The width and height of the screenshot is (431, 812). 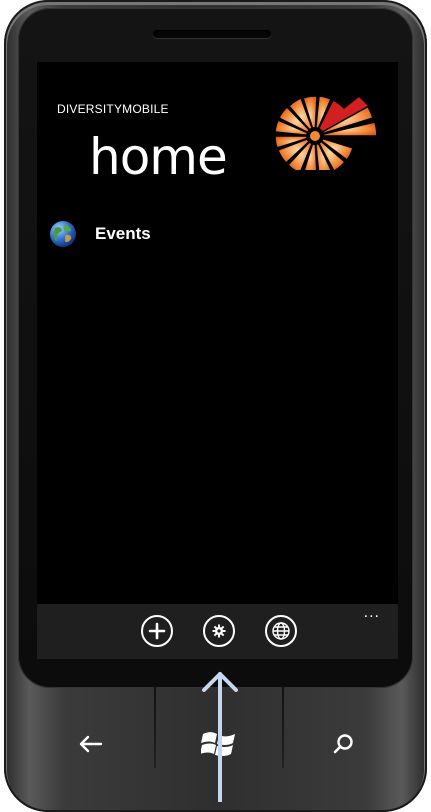 What do you see at coordinates (123, 233) in the screenshot?
I see `list-item-label: Events` at bounding box center [123, 233].